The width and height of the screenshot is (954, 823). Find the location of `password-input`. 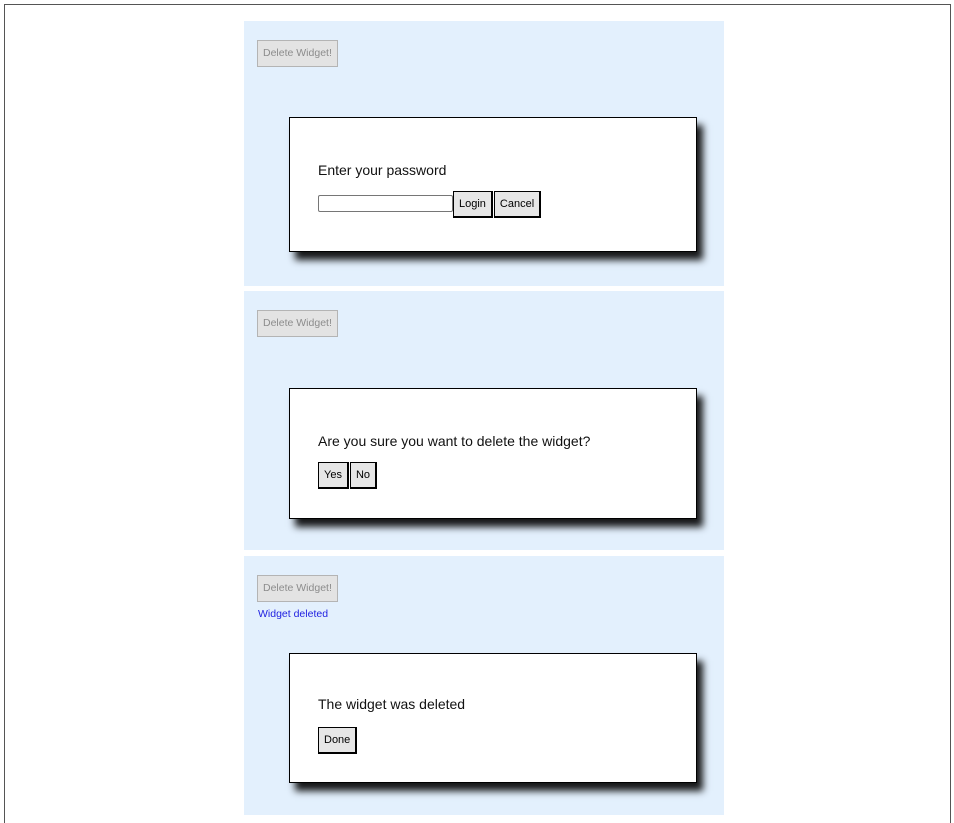

password-input is located at coordinates (385, 203).